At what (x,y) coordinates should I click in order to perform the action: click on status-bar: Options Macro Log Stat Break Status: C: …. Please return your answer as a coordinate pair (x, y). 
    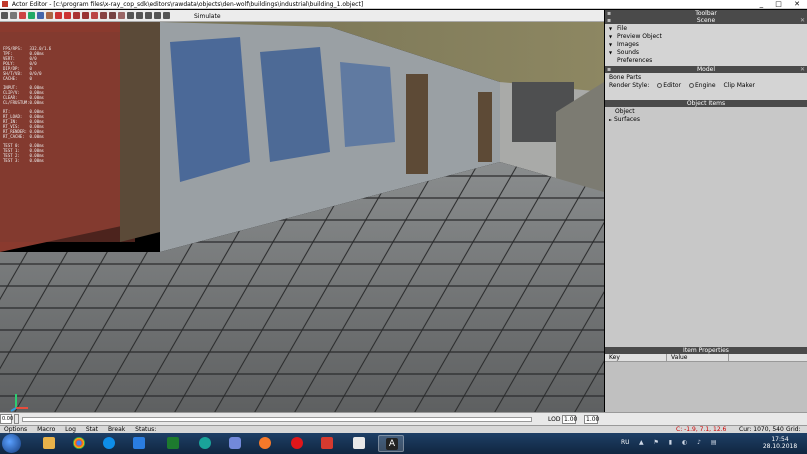
    Looking at the image, I should click on (403, 433).